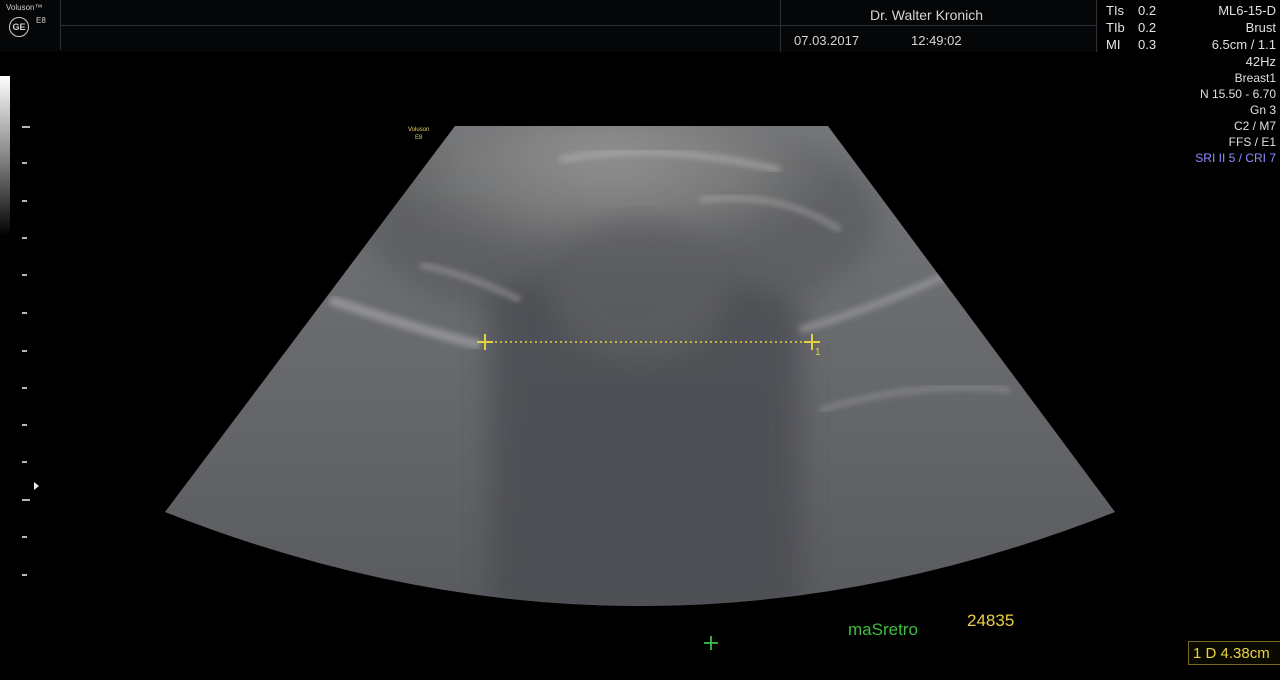 This screenshot has height=680, width=1280. Describe the element at coordinates (419, 138) in the screenshot. I see `mini-logo-model: E8` at that location.